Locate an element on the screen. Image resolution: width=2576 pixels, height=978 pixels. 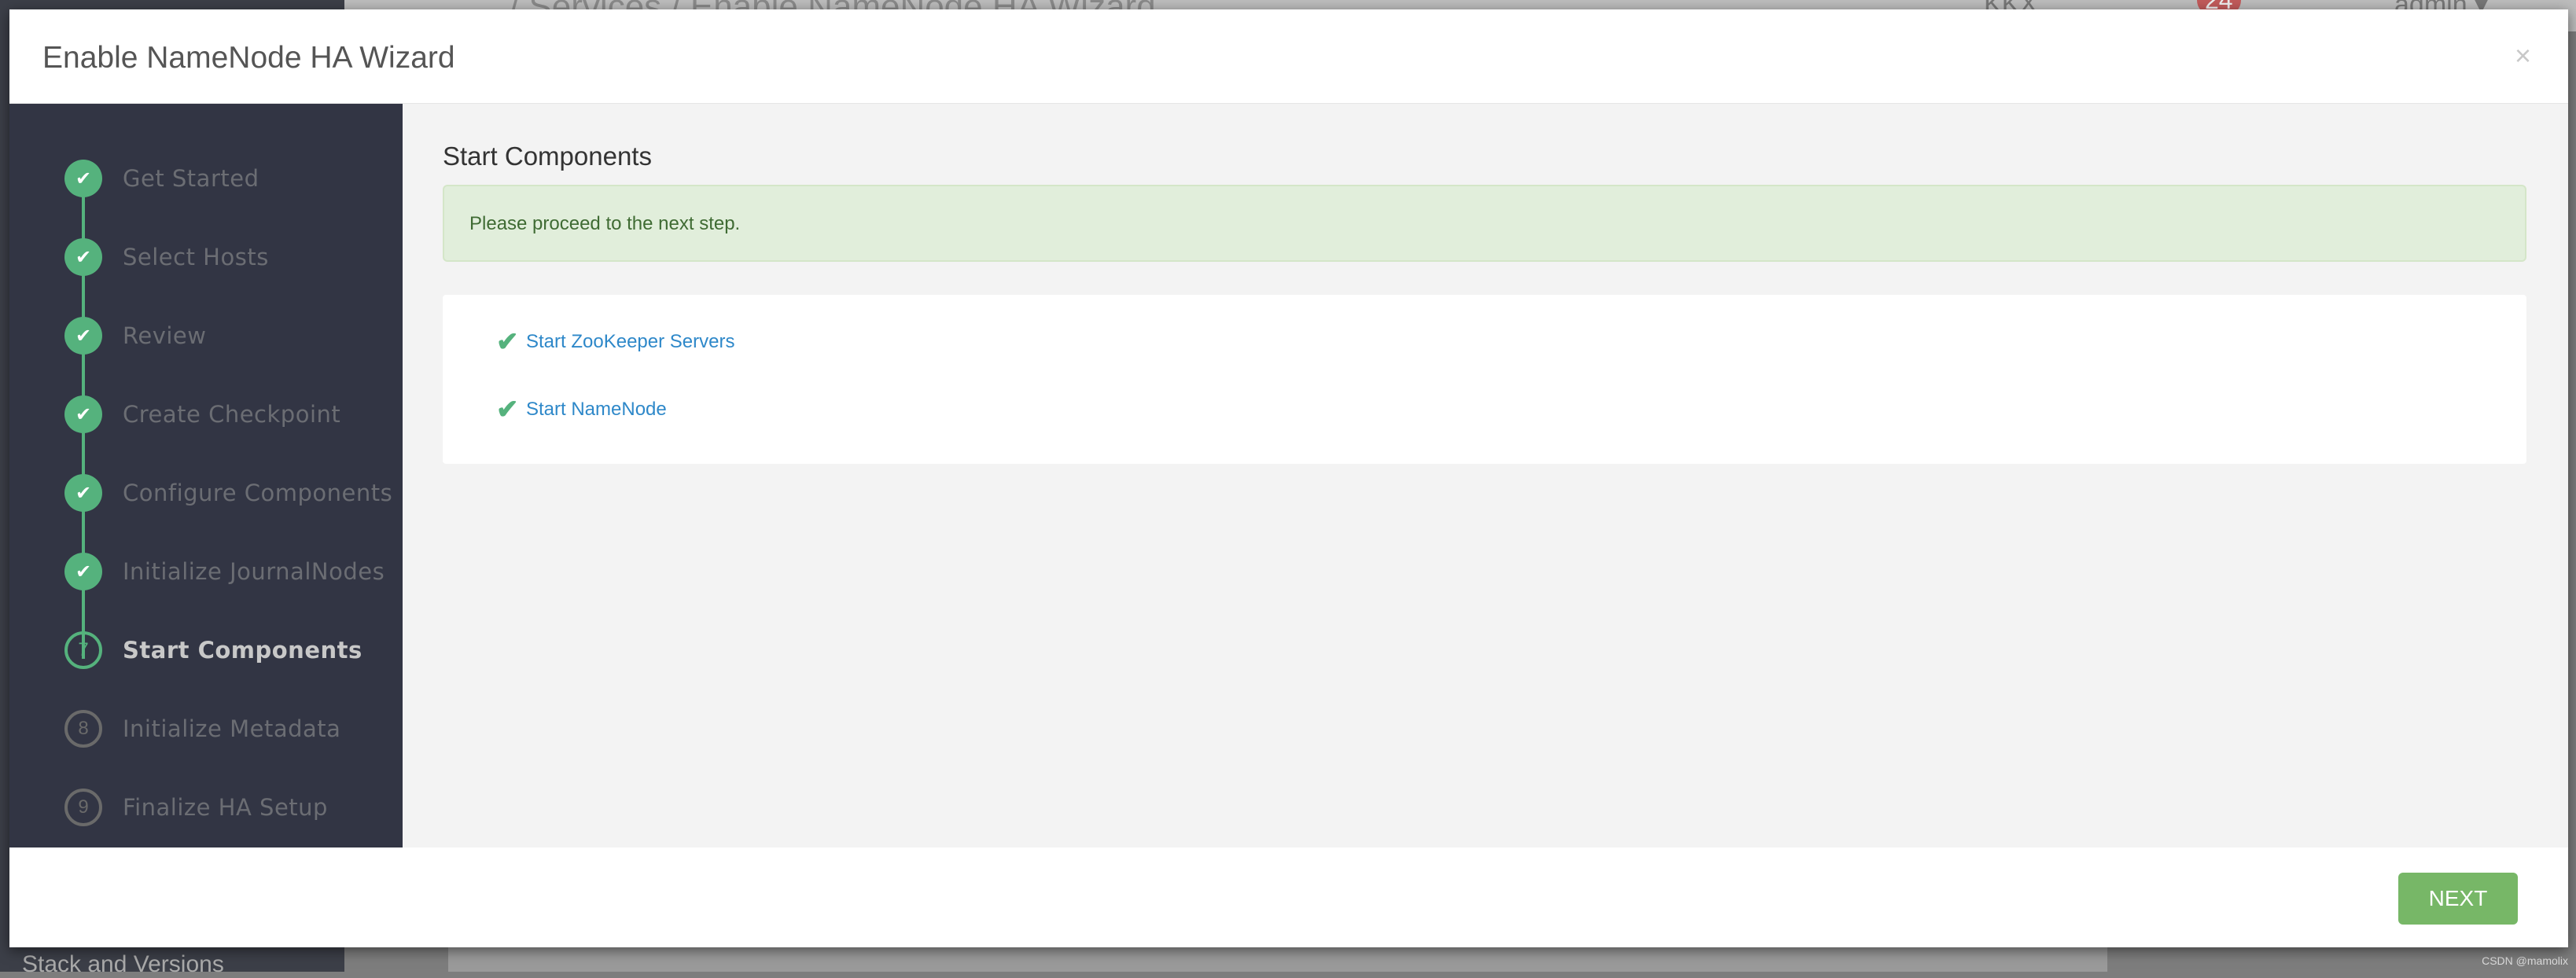
task-link: Start ZooKeeper Servers is located at coordinates (630, 342).